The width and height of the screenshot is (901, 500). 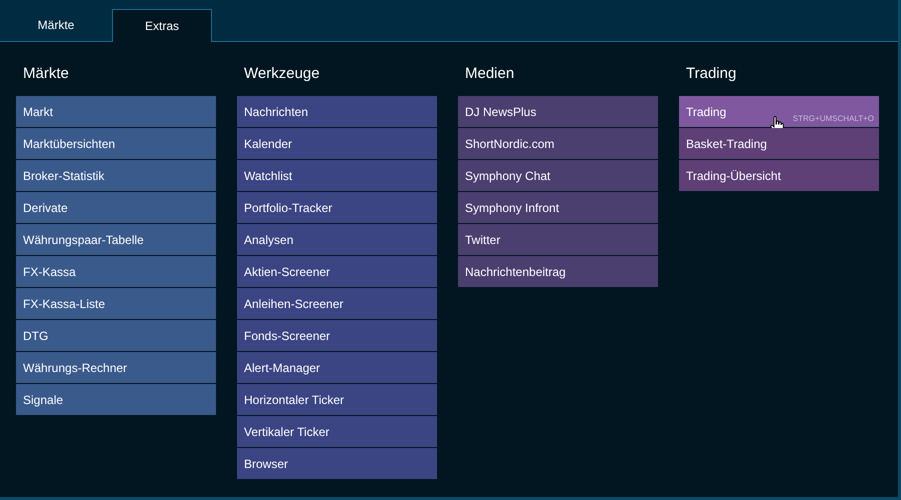 What do you see at coordinates (63, 176) in the screenshot?
I see `menu-item-label: Broker-Statistik` at bounding box center [63, 176].